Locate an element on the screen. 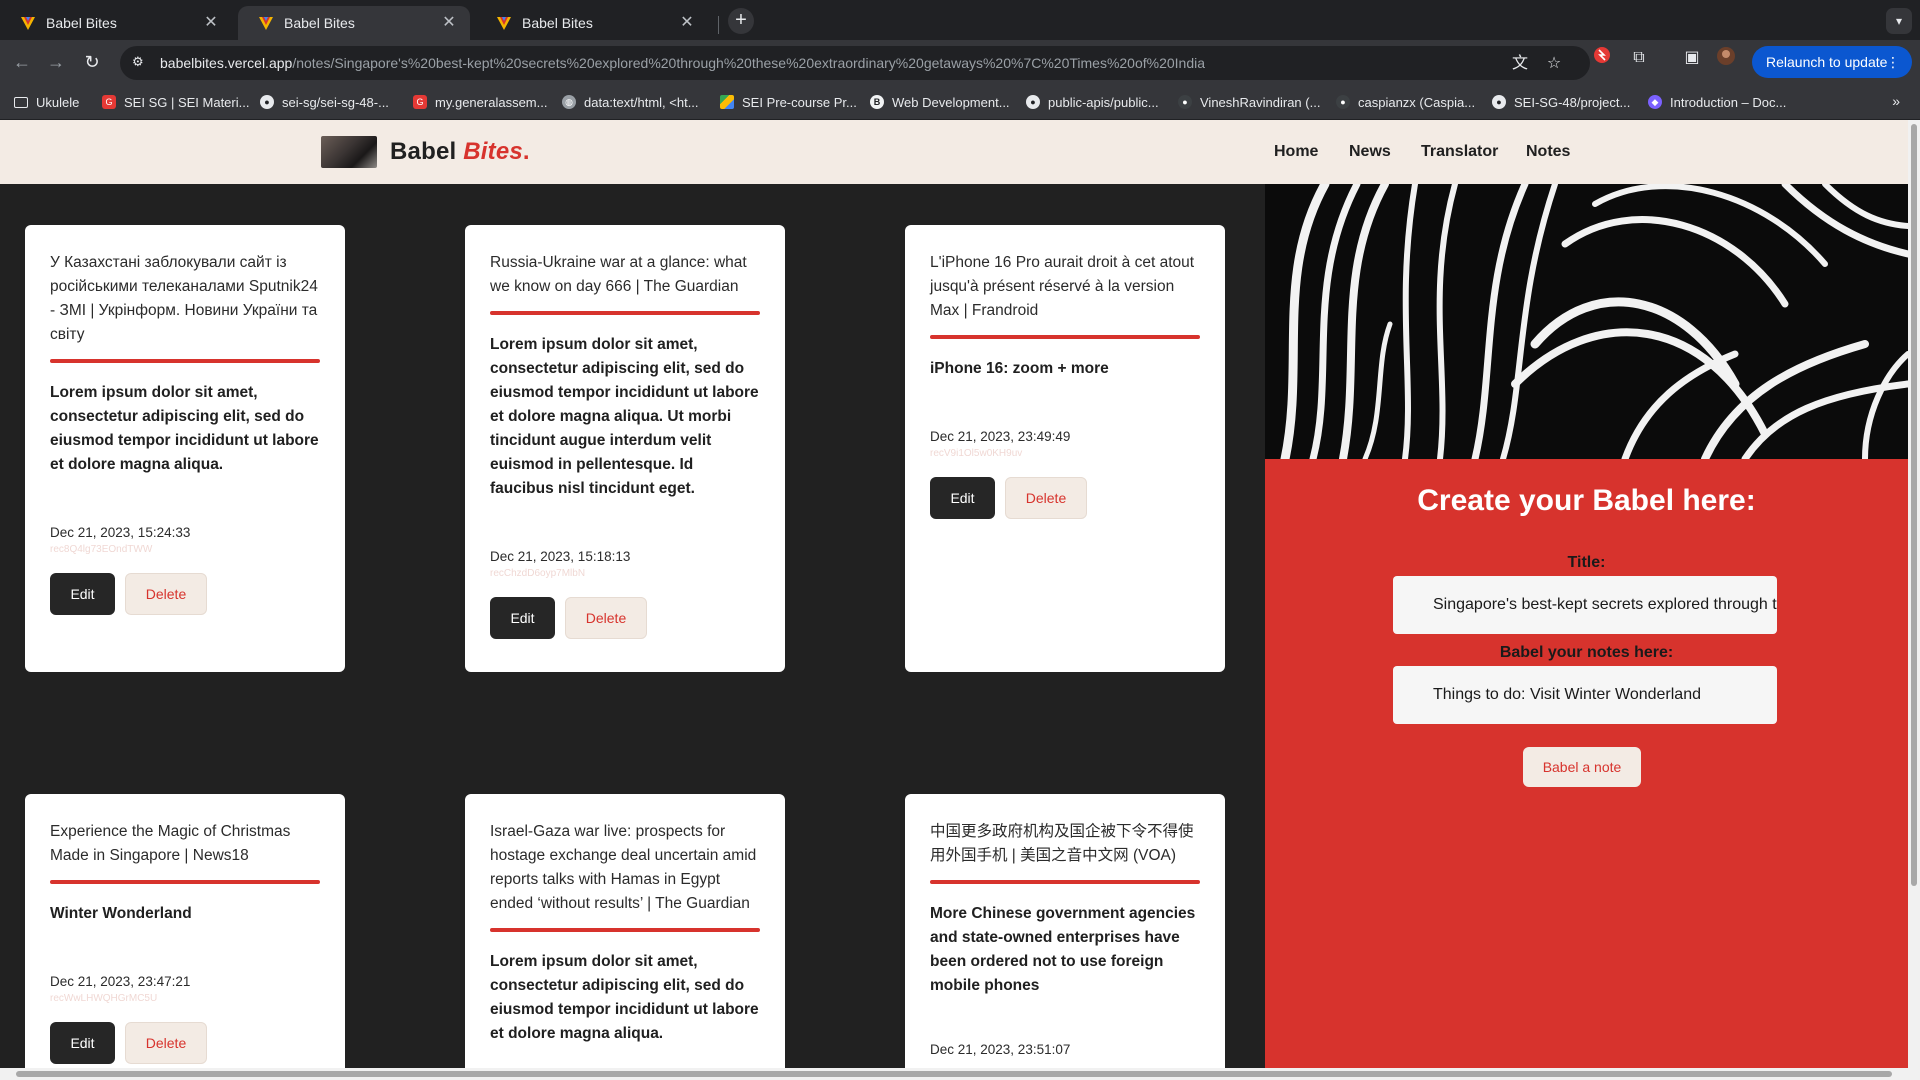 The height and width of the screenshot is (1080, 1920). site-settings-icon: ⚙ is located at coordinates (141, 63).